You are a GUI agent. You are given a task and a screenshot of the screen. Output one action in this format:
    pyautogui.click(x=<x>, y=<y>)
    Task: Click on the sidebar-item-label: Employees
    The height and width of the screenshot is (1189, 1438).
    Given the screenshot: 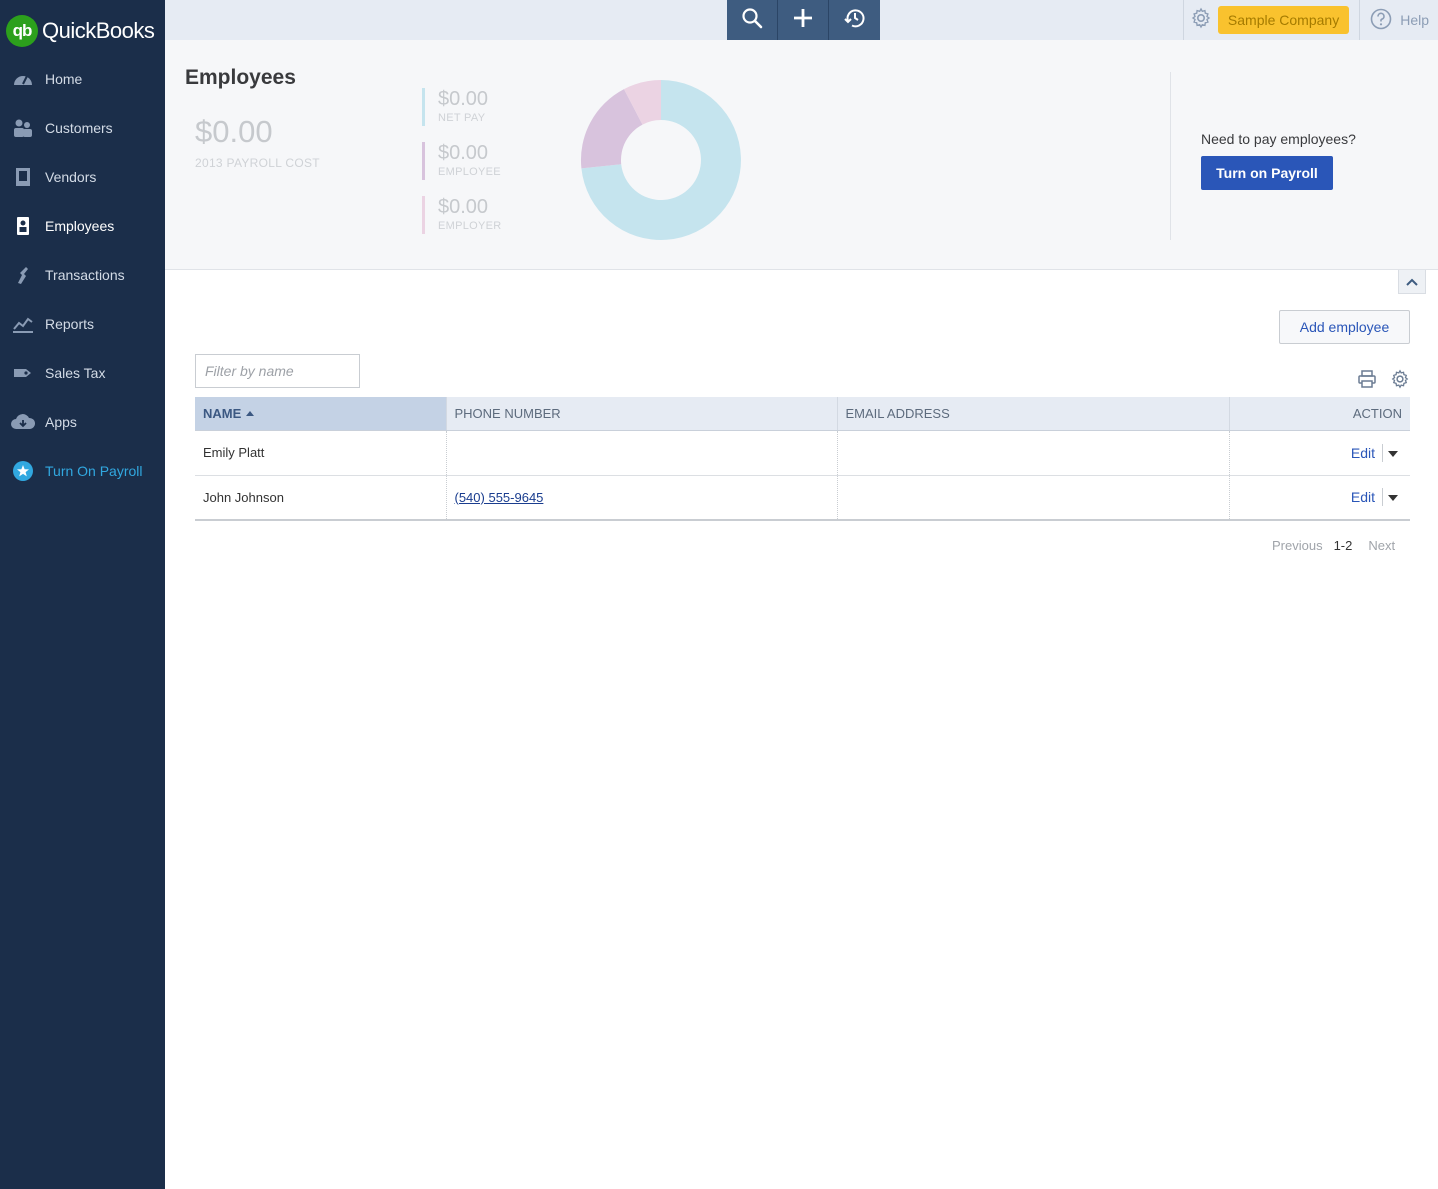 What is the action you would take?
    pyautogui.click(x=80, y=225)
    